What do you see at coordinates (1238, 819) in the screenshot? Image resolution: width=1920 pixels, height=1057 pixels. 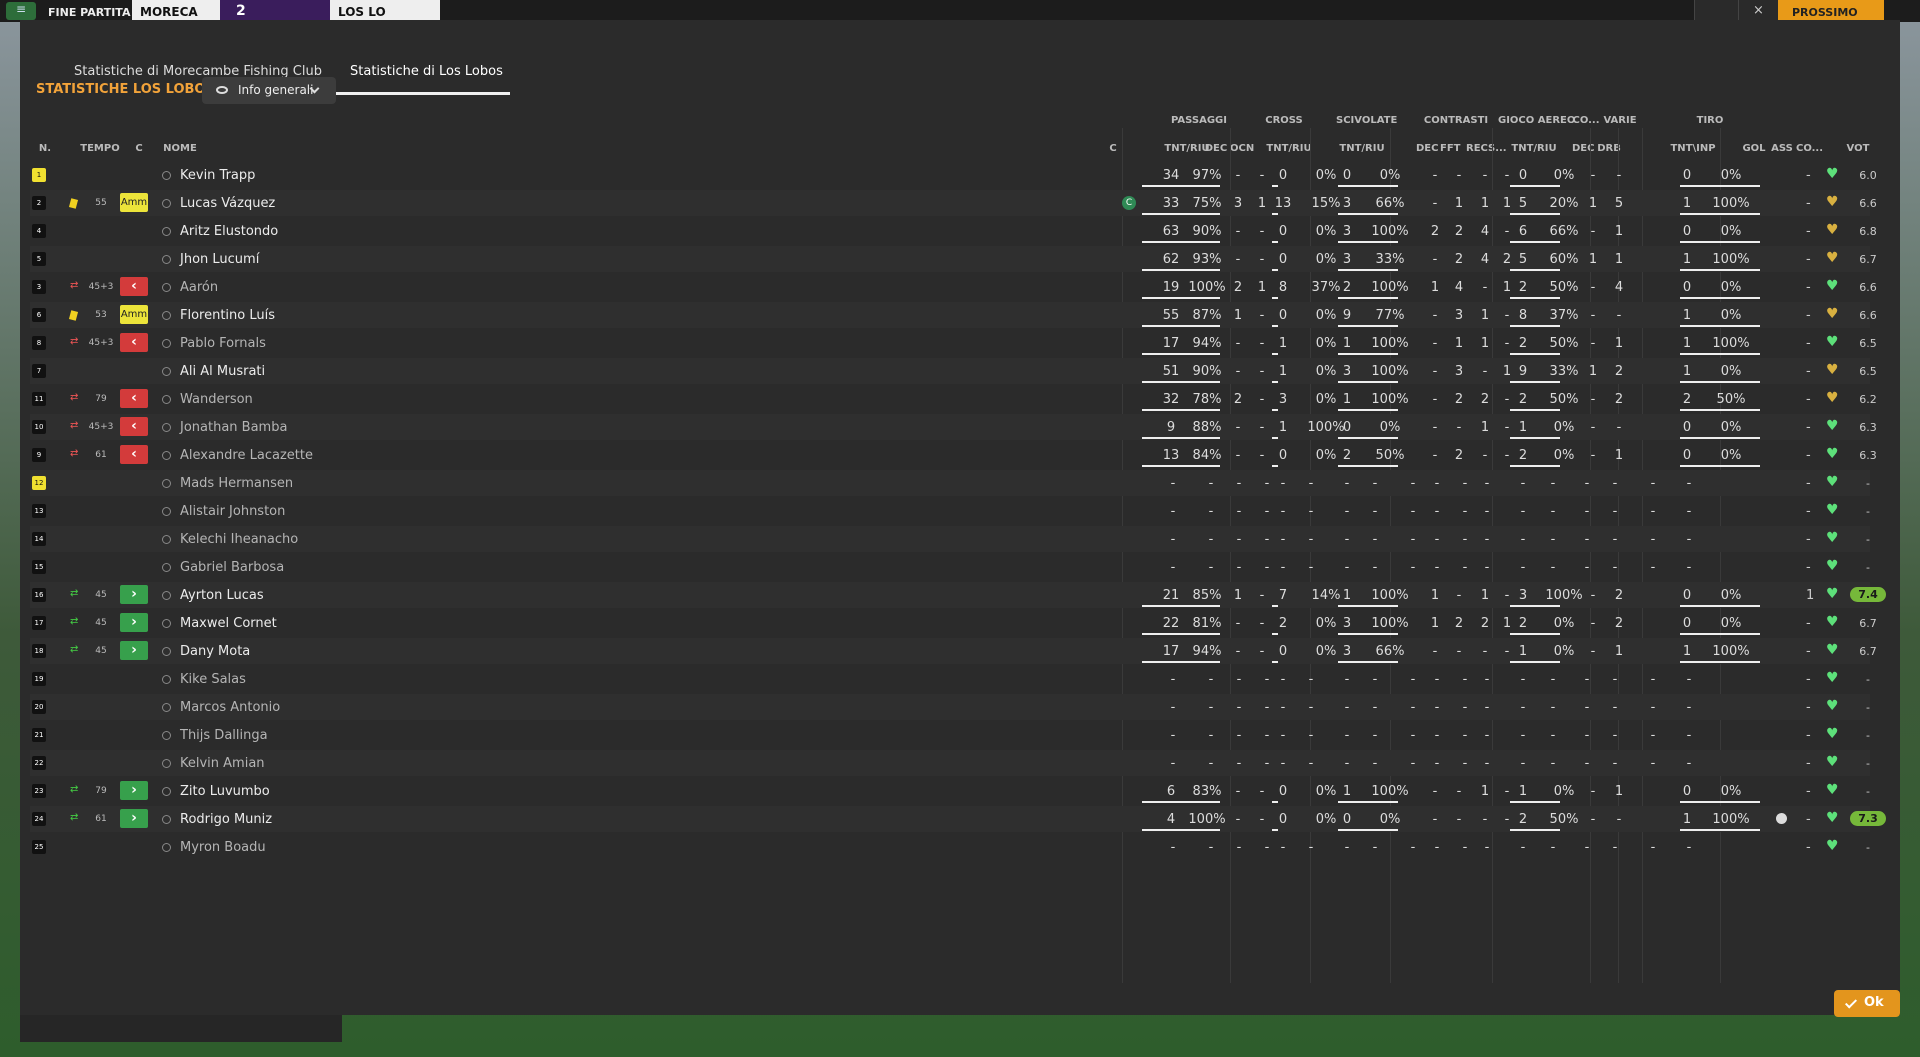 I see `pass-dec: -` at bounding box center [1238, 819].